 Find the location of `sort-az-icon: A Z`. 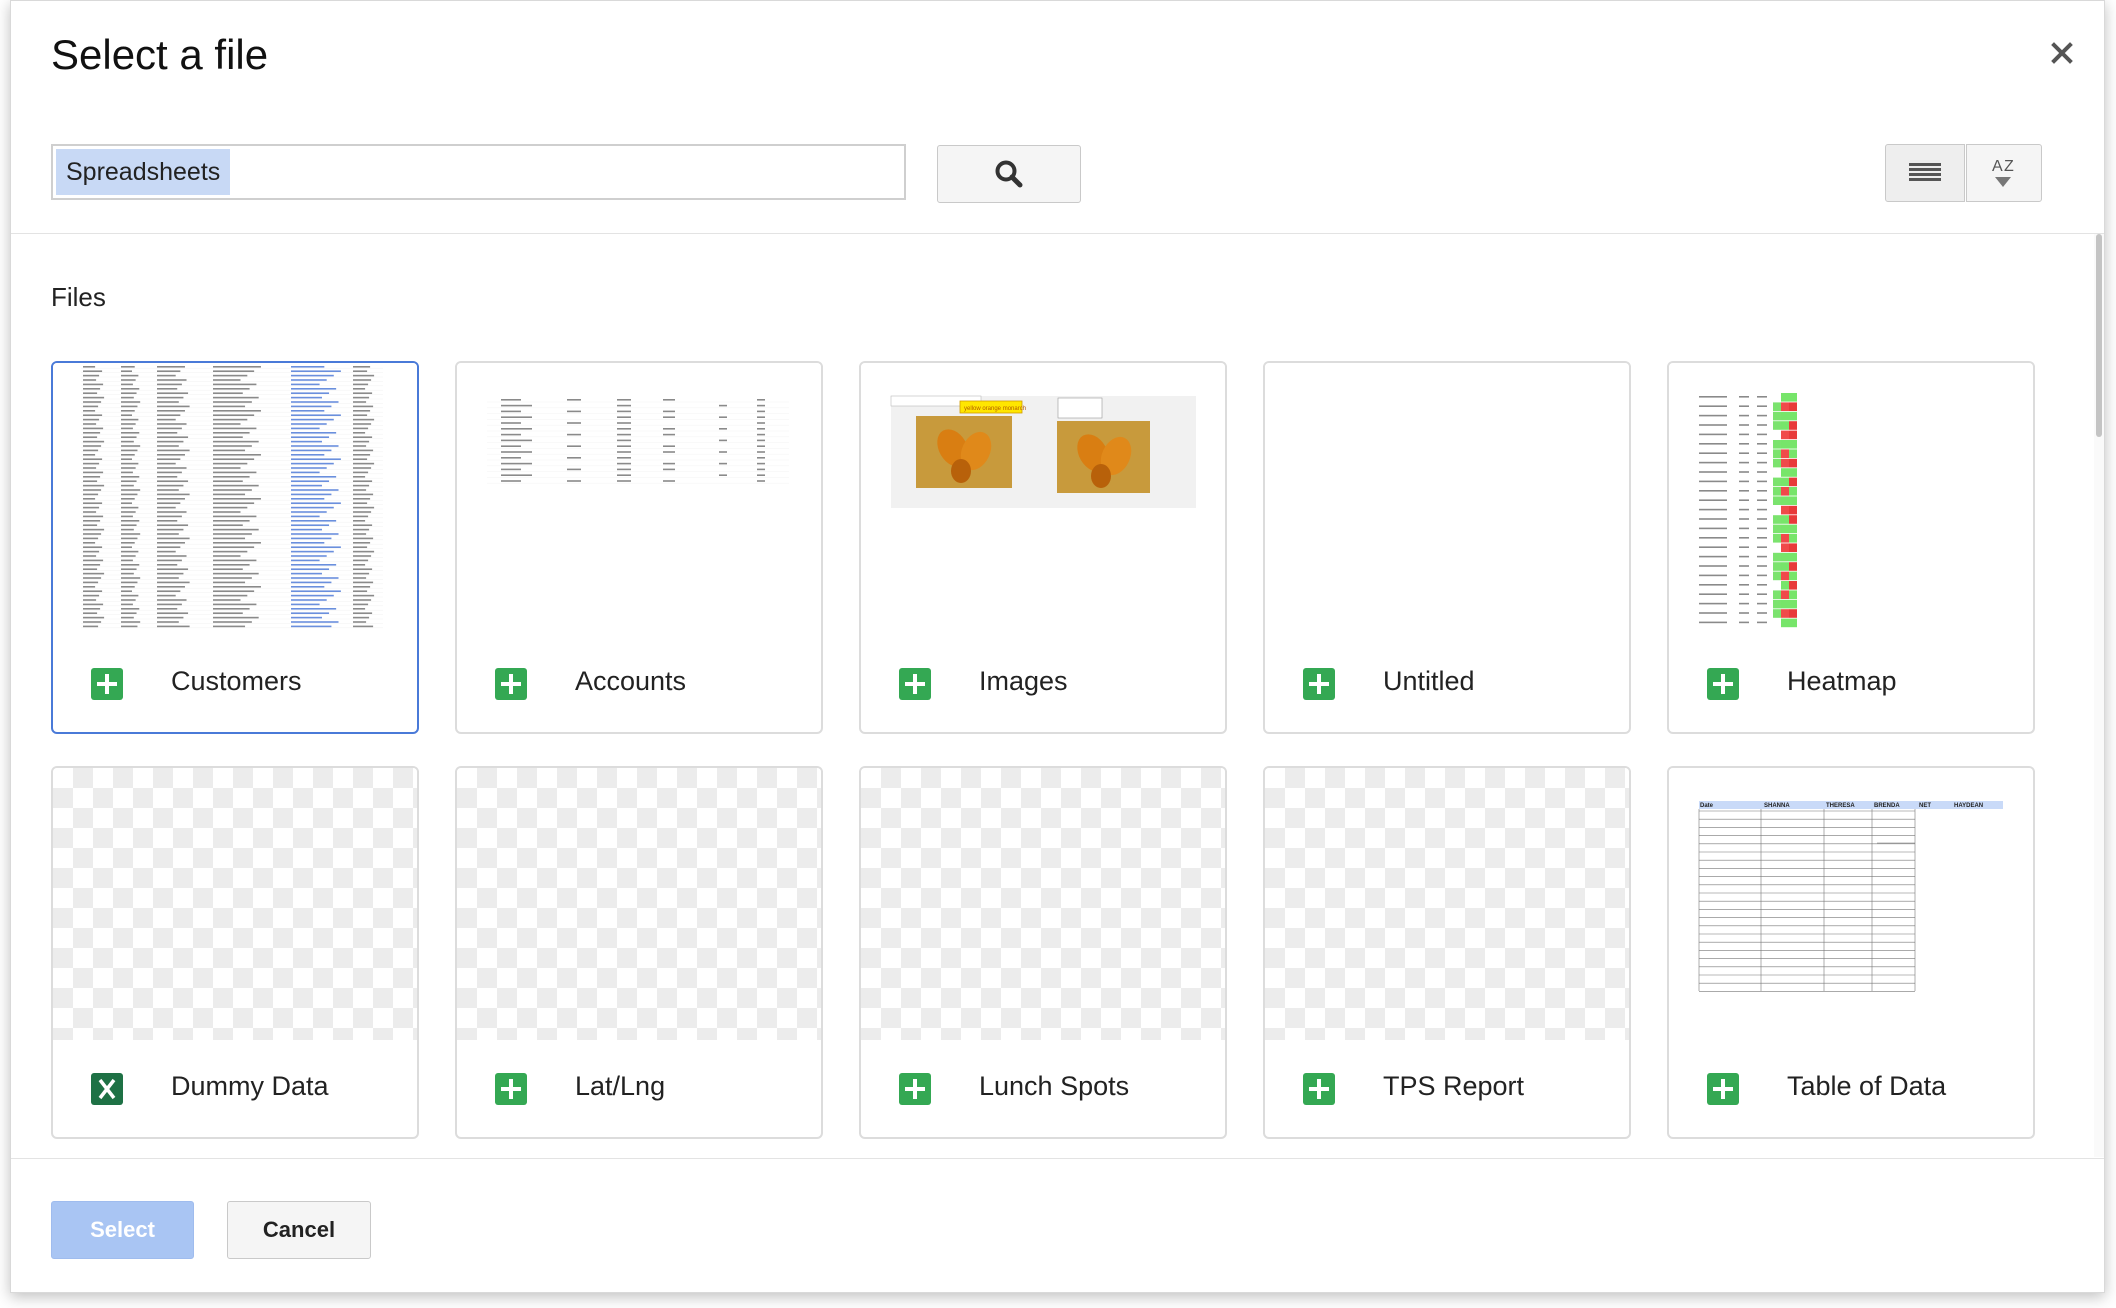

sort-az-icon: A Z is located at coordinates (2003, 172).